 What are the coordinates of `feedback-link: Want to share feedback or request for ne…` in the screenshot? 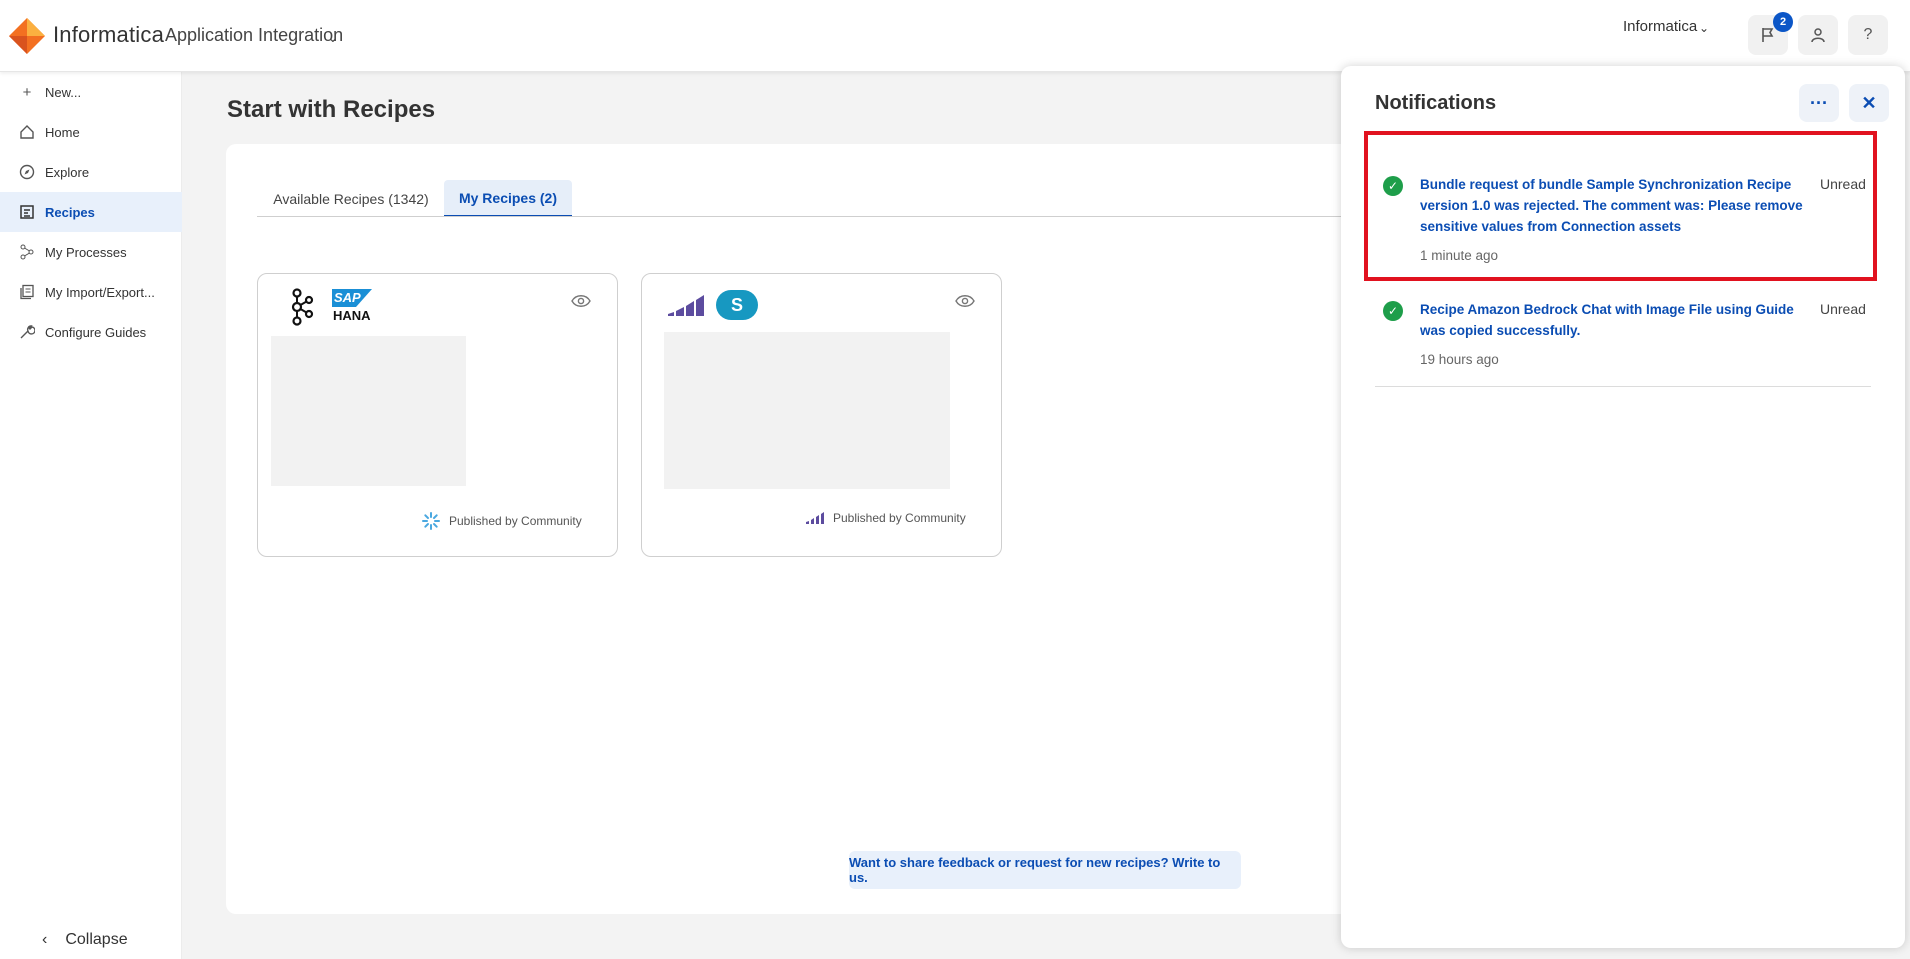 It's located at (1045, 870).